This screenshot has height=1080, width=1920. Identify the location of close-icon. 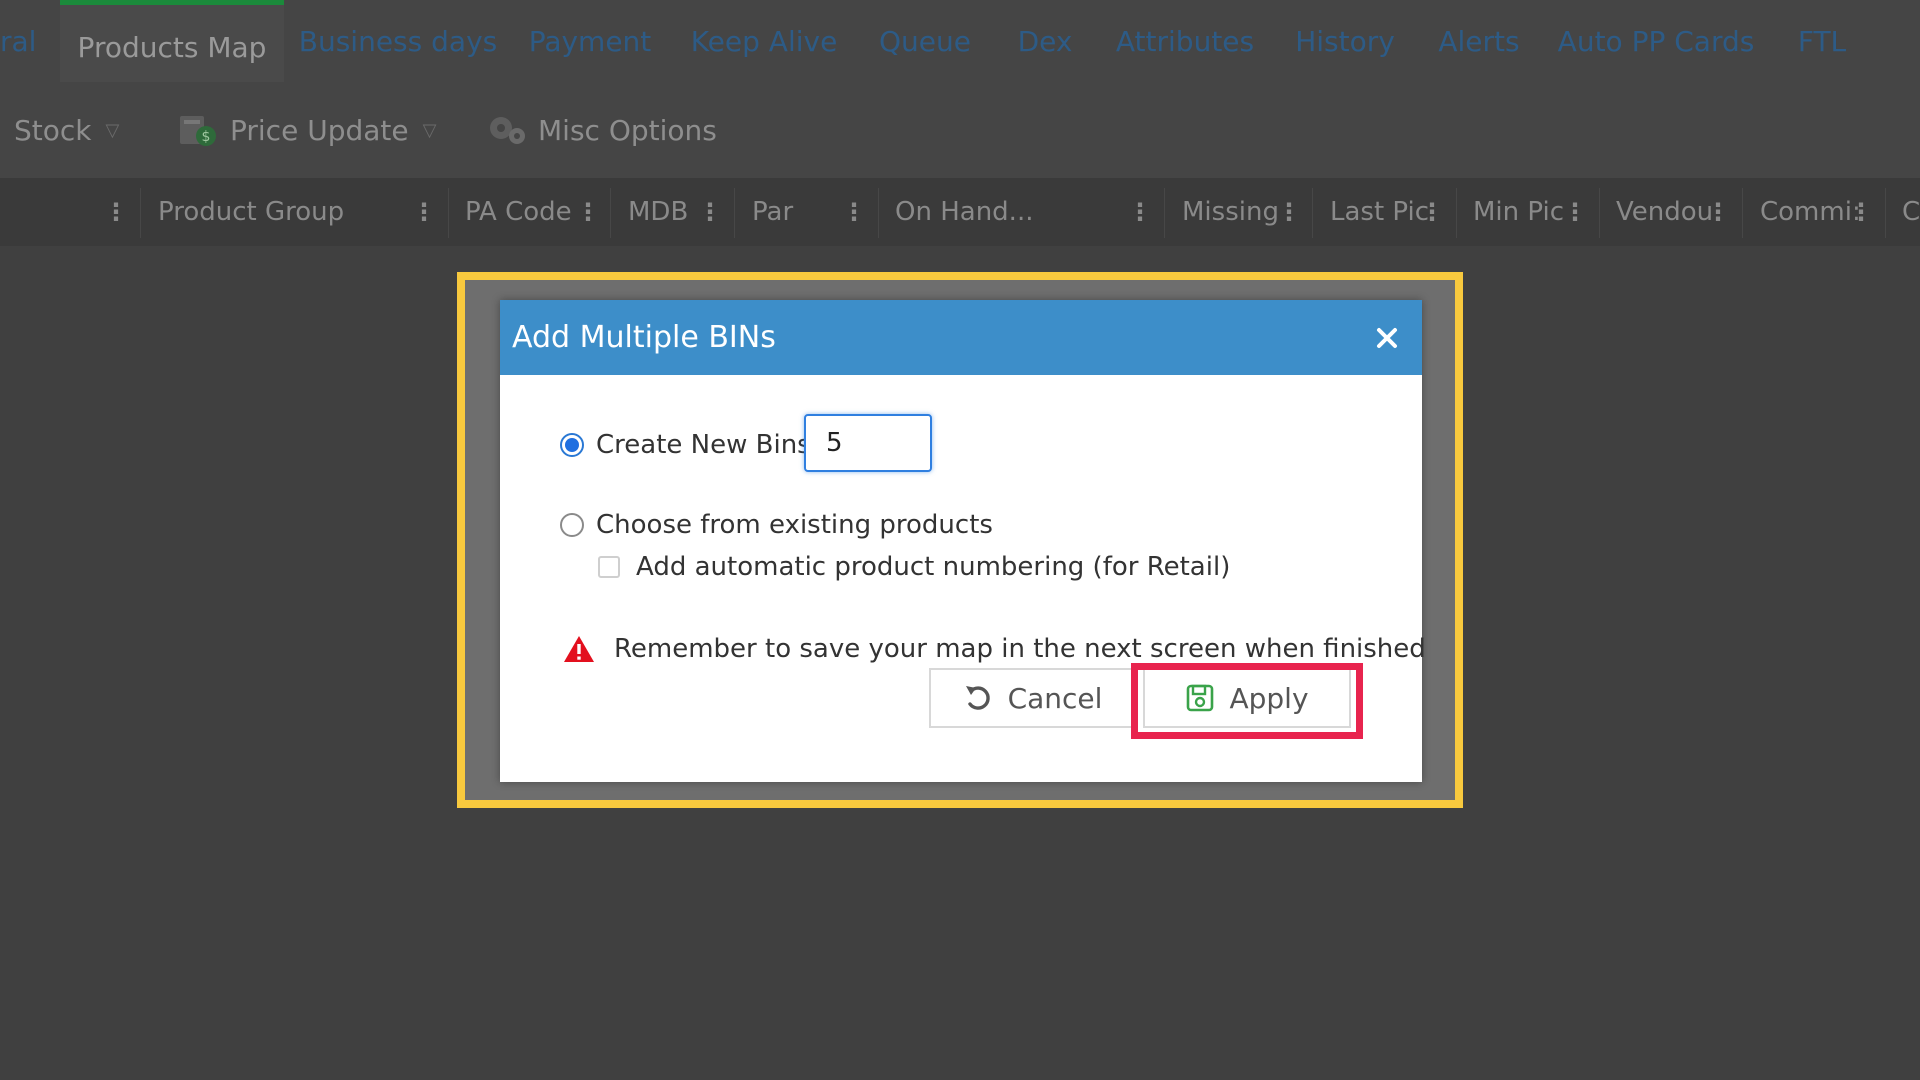
(1387, 337).